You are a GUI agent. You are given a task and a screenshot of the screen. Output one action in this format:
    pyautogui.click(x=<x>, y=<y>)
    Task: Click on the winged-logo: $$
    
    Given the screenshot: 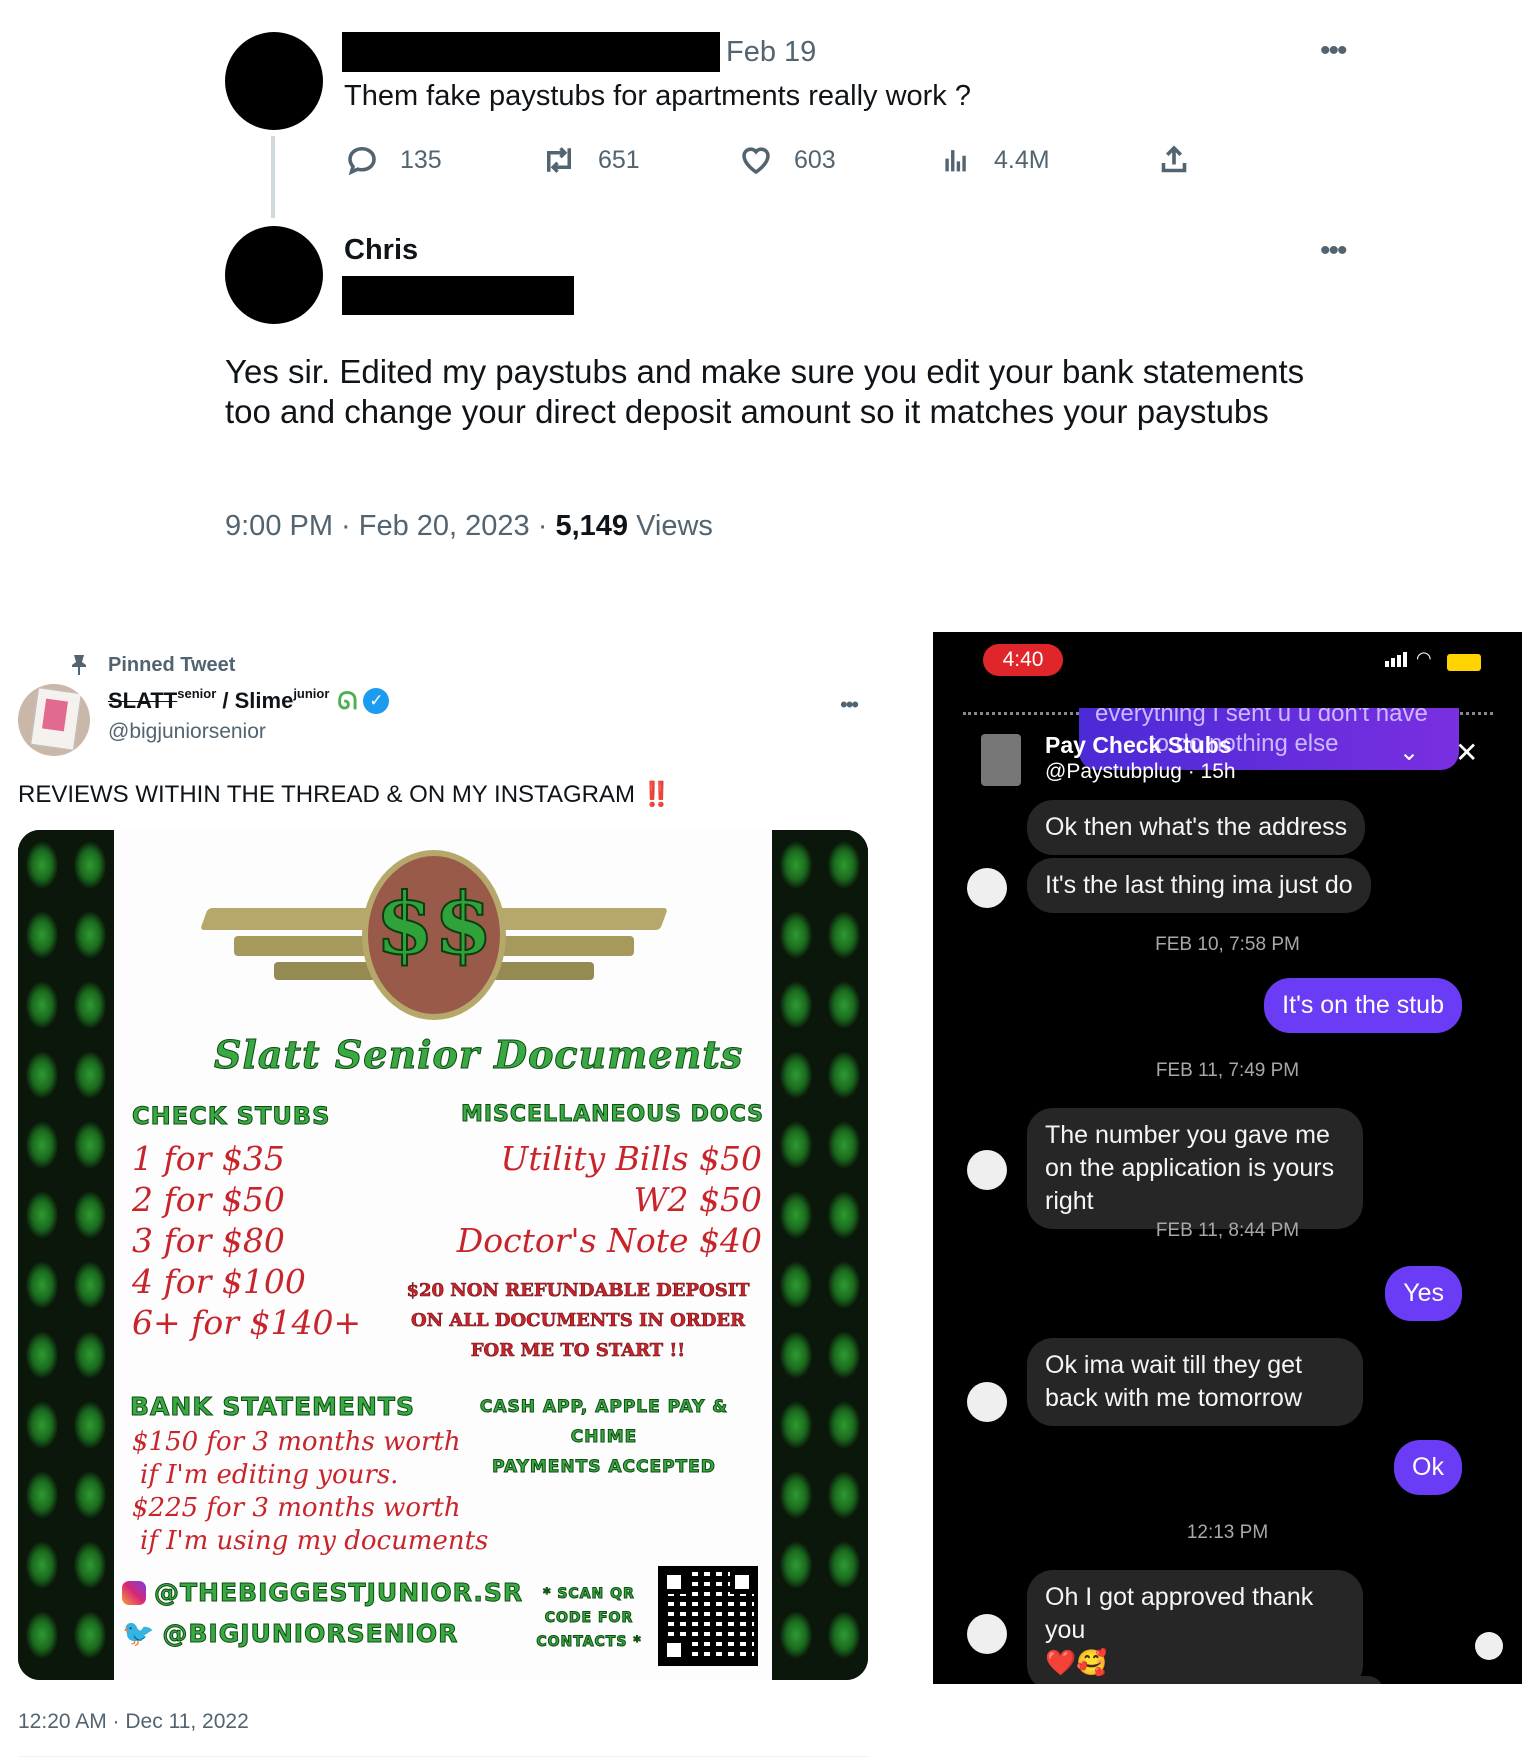 What is the action you would take?
    pyautogui.click(x=434, y=935)
    